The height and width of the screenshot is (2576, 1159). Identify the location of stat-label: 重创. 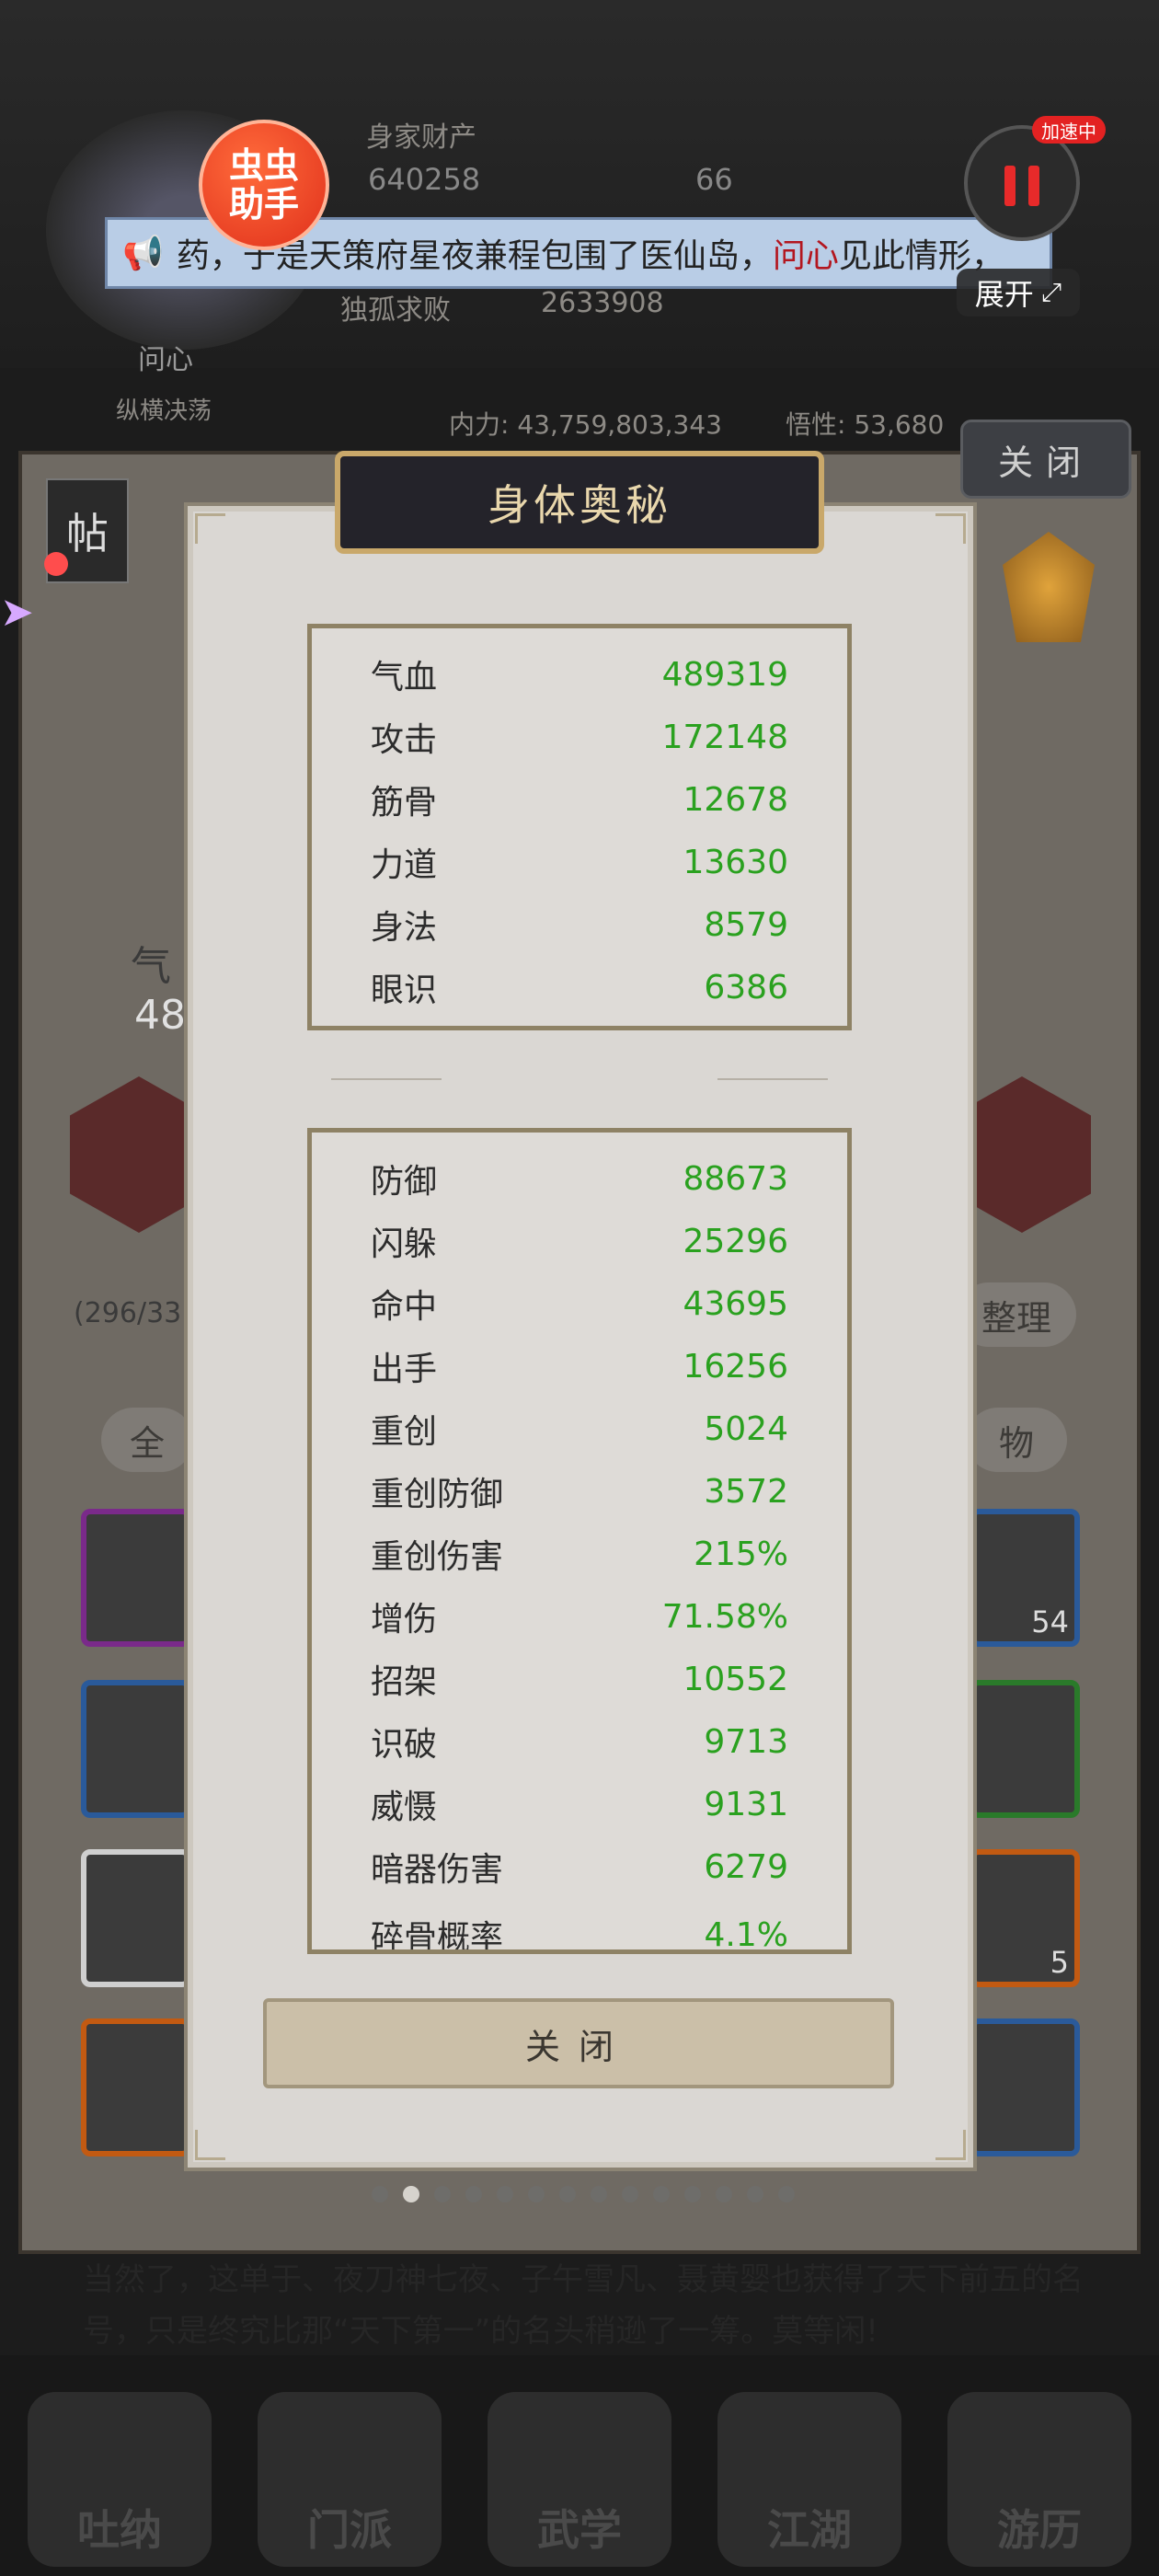
(404, 1432).